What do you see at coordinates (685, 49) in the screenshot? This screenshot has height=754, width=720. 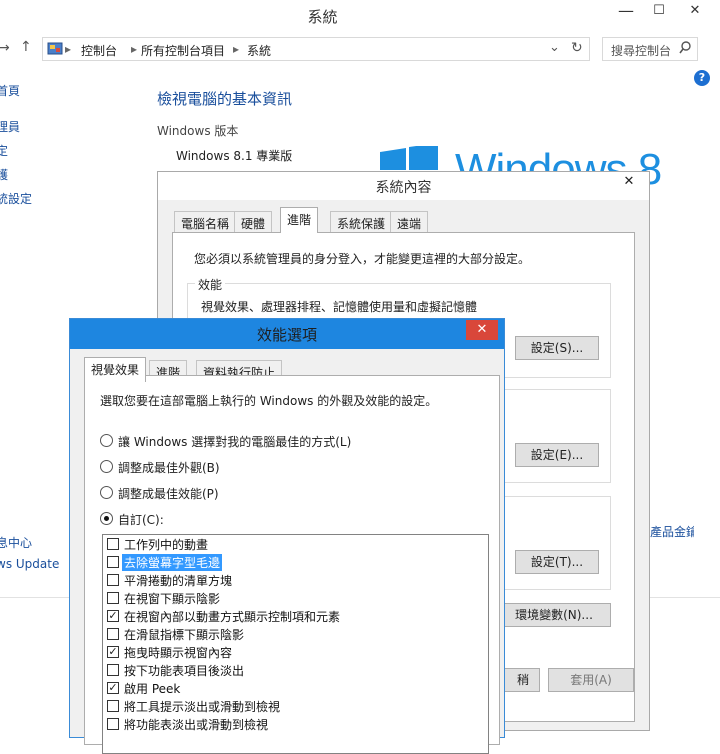 I see `search-icon` at bounding box center [685, 49].